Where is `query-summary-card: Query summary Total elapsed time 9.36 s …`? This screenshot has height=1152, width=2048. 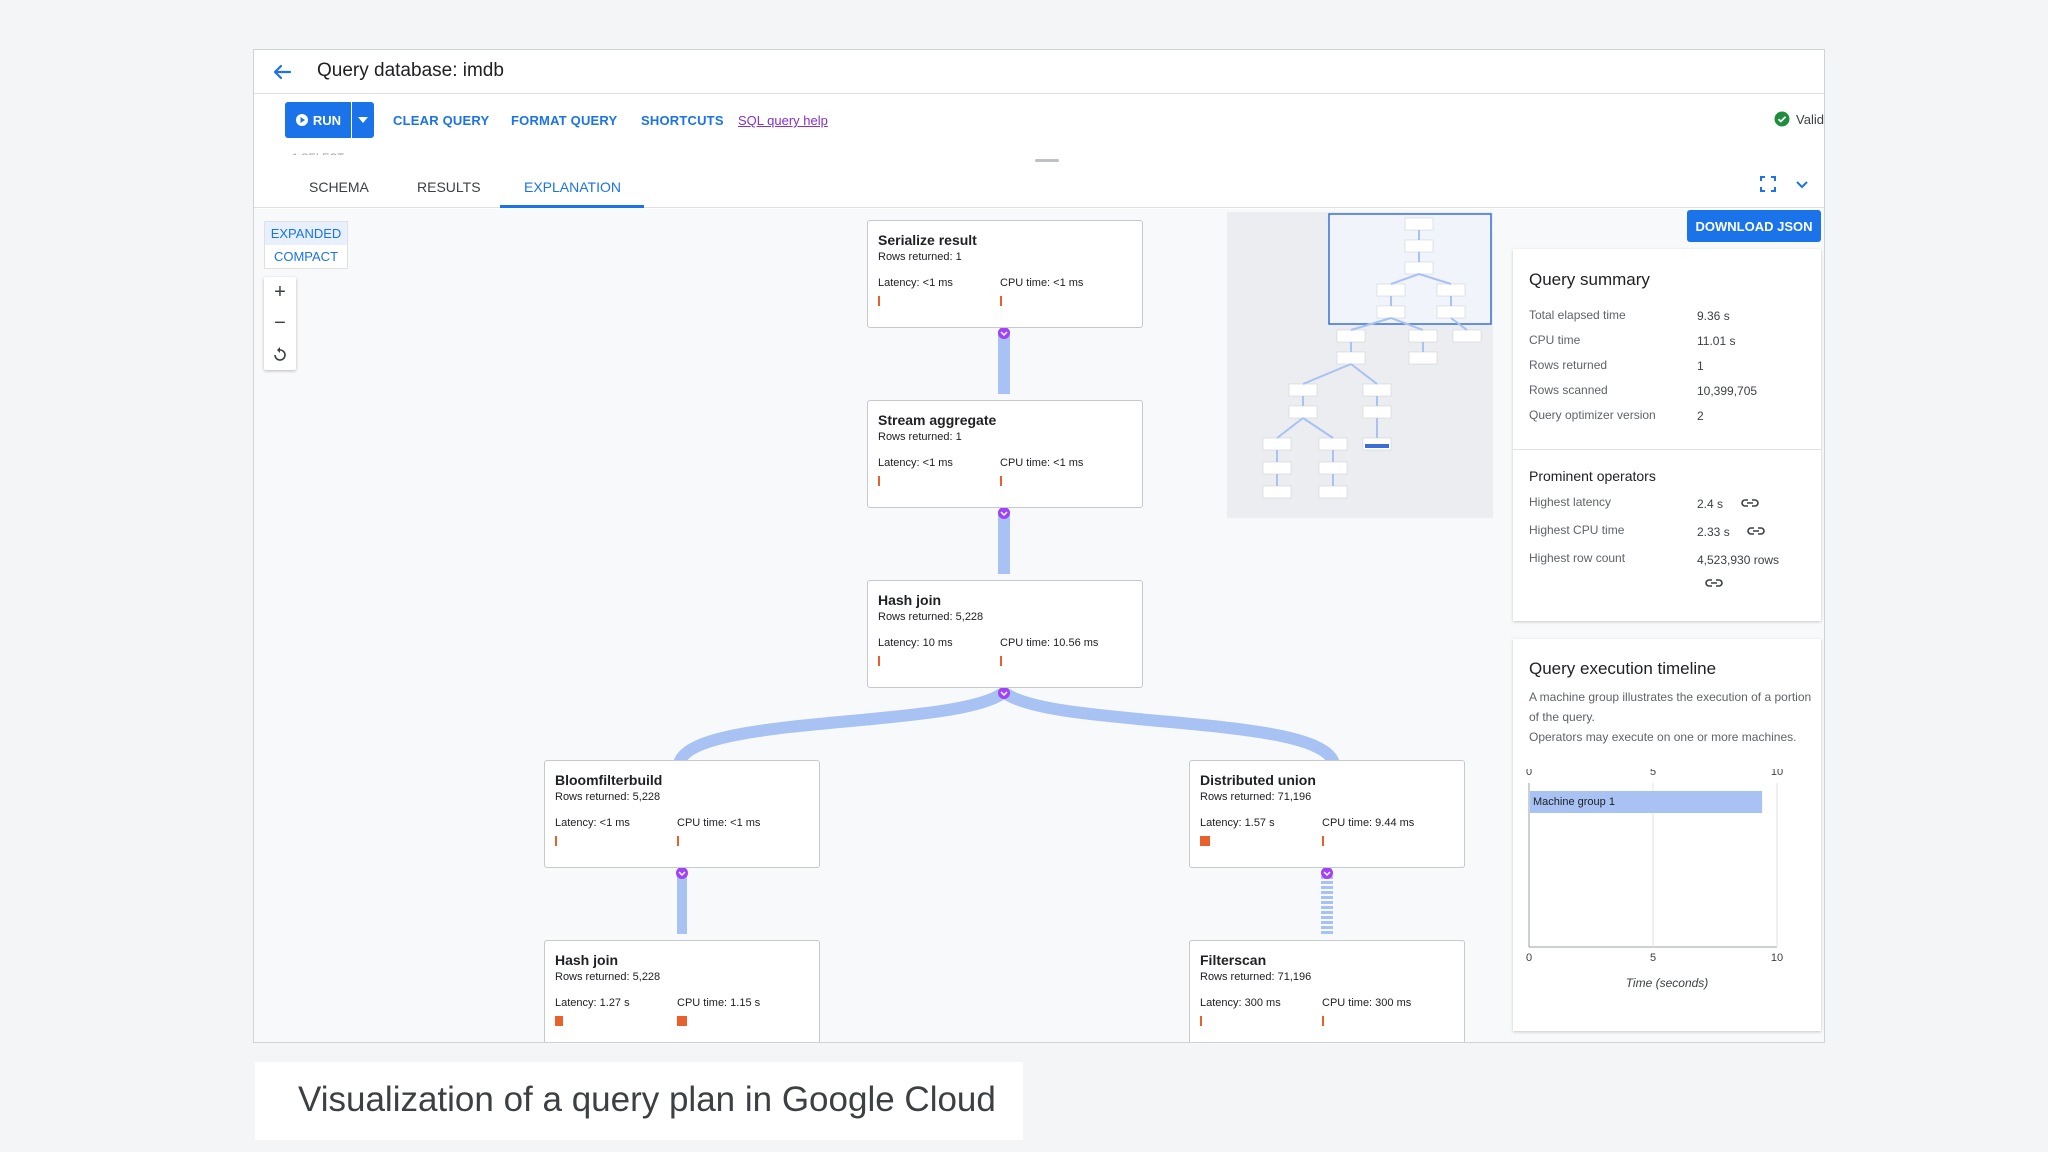 query-summary-card: Query summary Total elapsed time 9.36 s … is located at coordinates (1667, 435).